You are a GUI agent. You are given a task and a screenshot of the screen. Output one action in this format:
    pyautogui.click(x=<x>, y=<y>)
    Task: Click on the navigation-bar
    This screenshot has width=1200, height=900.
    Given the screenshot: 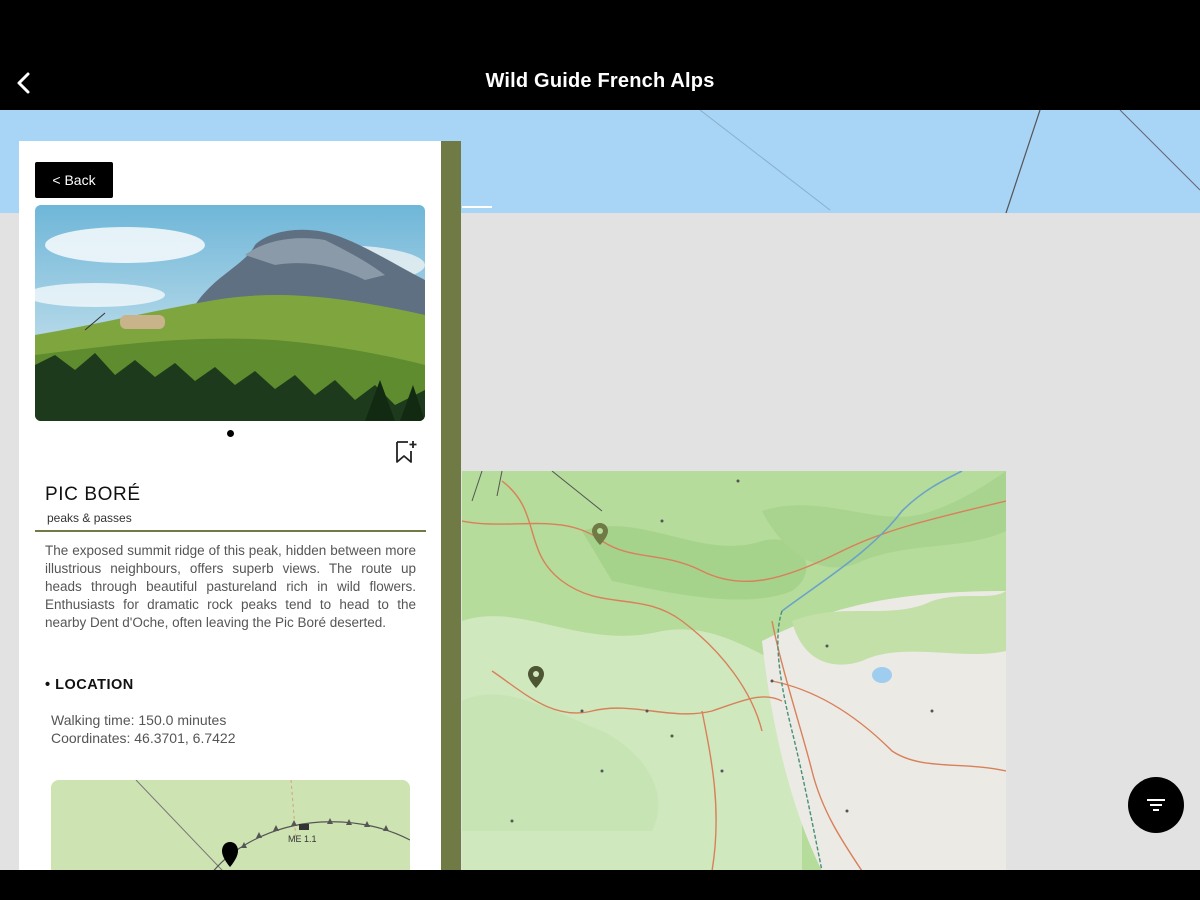 What is the action you would take?
    pyautogui.click(x=600, y=885)
    